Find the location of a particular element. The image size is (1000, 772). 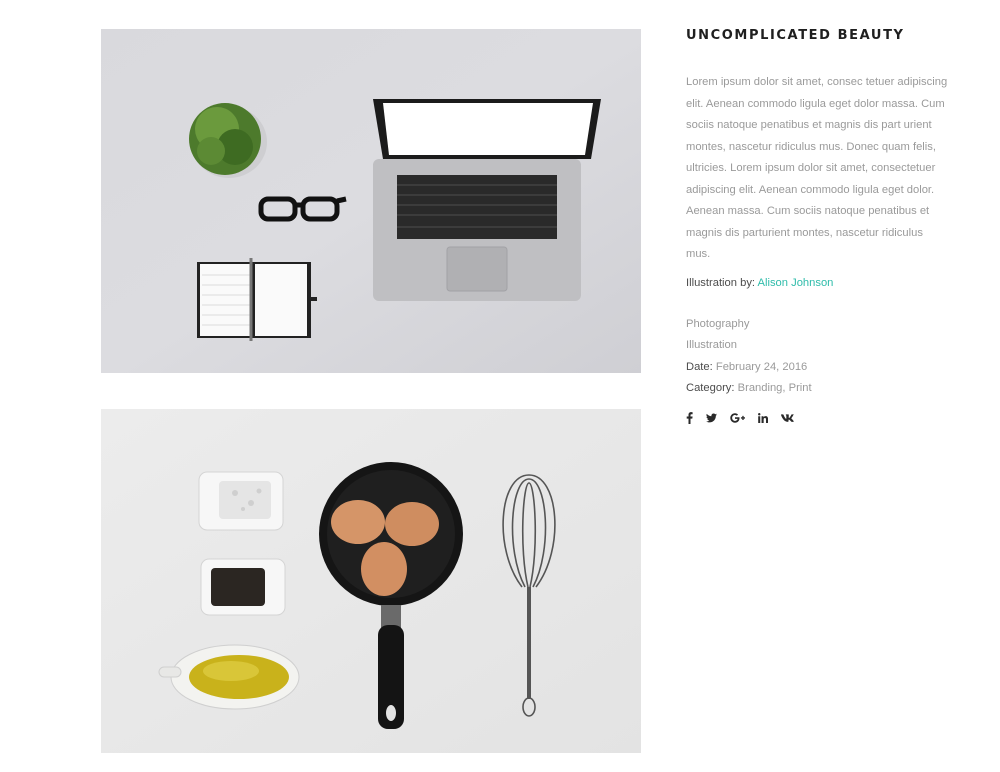

notebook-illustration is located at coordinates (257, 299).